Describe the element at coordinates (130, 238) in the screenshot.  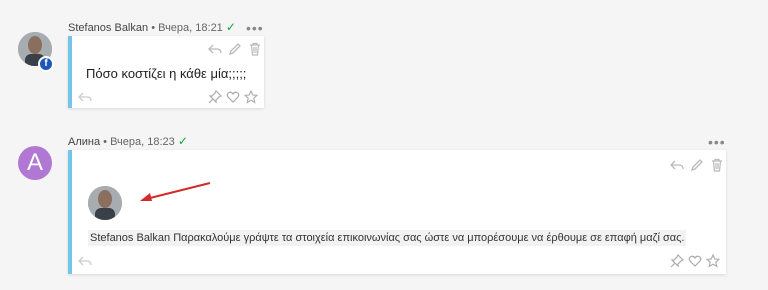
I see `mention-name: Stefanos Balkan` at that location.